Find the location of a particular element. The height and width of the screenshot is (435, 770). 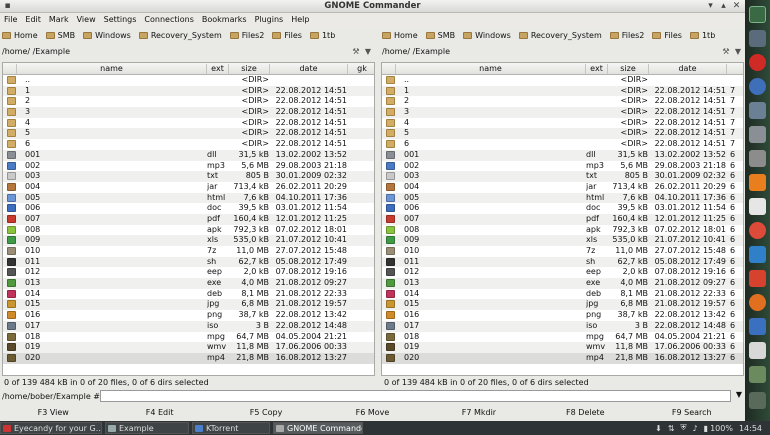

f9-search-button: F9 Search is located at coordinates (692, 413).